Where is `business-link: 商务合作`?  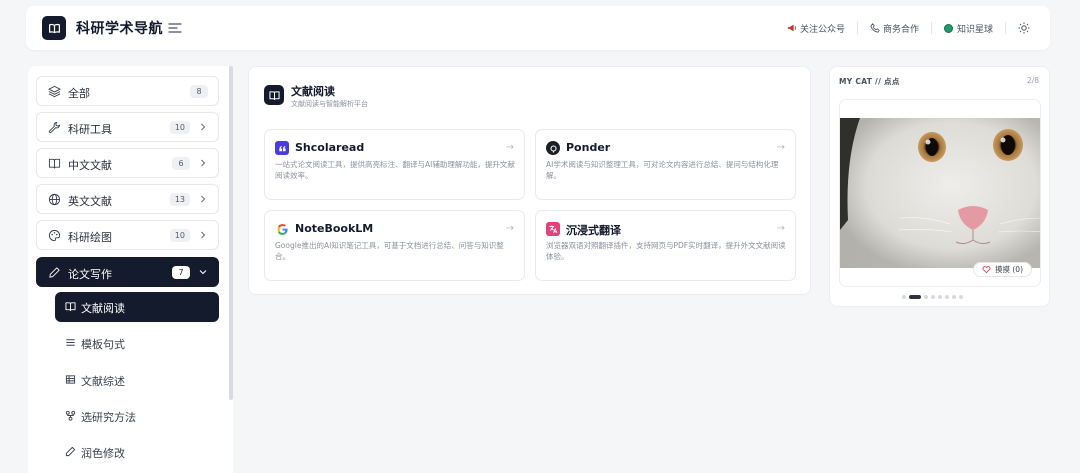
business-link: 商务合作 is located at coordinates (894, 28).